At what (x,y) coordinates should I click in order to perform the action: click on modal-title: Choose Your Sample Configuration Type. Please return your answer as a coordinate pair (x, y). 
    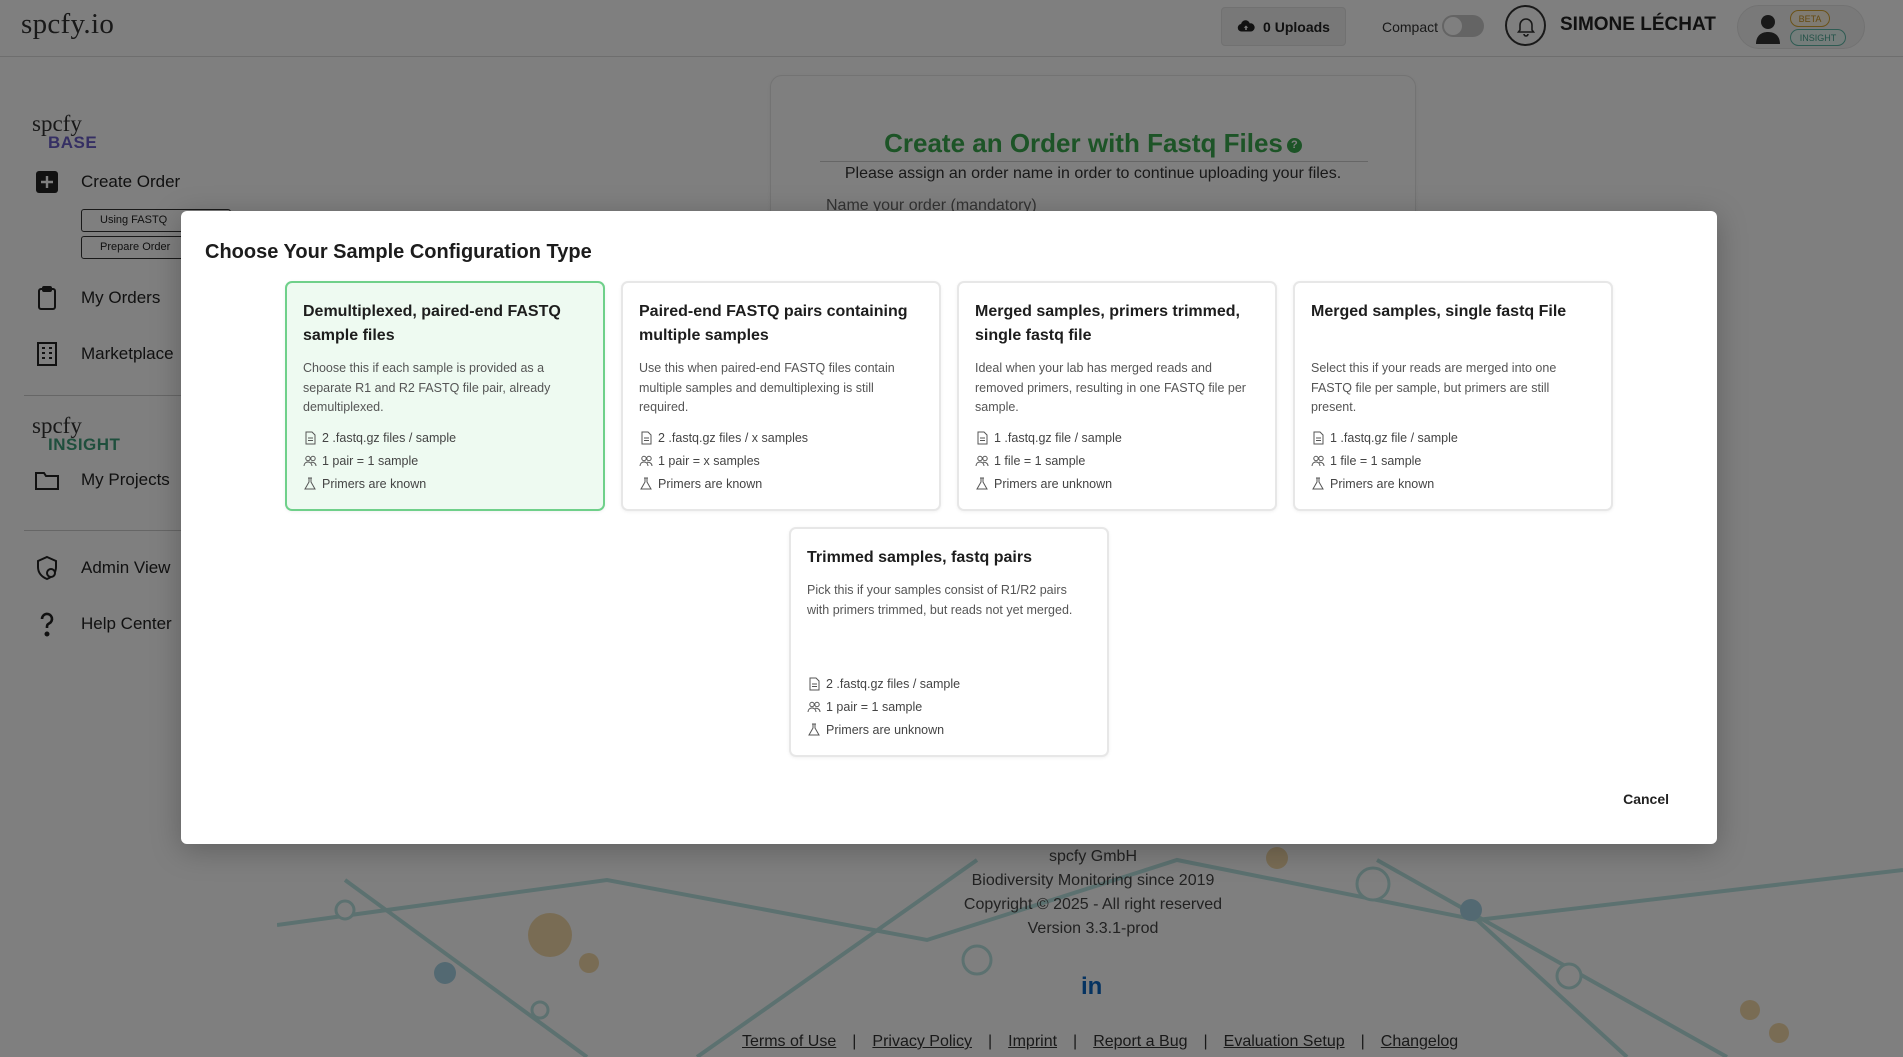
    Looking at the image, I should click on (398, 252).